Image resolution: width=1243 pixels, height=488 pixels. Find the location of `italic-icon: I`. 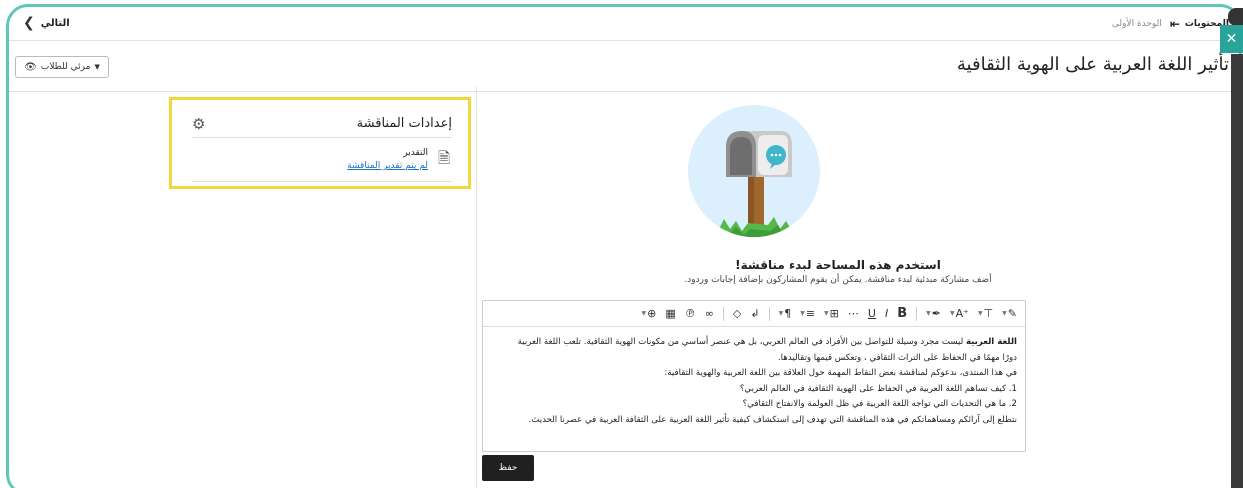

italic-icon: I is located at coordinates (886, 313).